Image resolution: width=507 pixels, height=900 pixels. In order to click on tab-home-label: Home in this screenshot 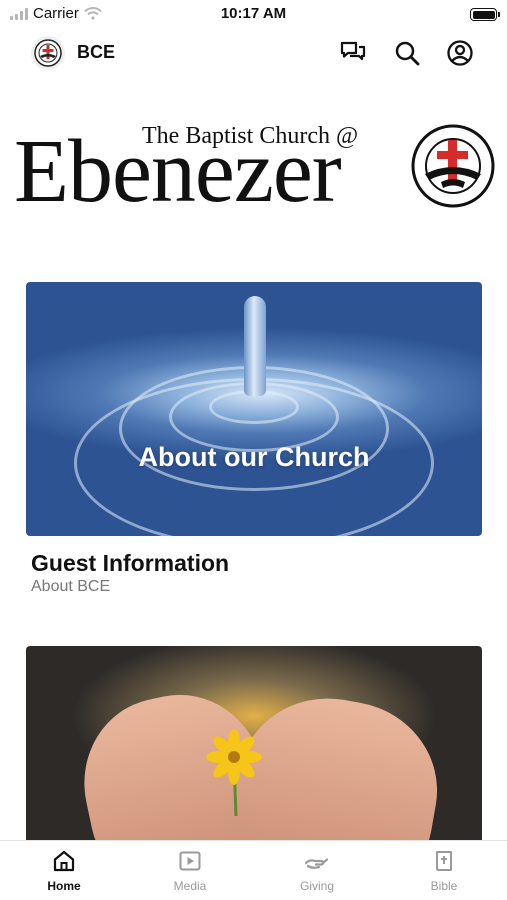, I will do `click(64, 886)`.